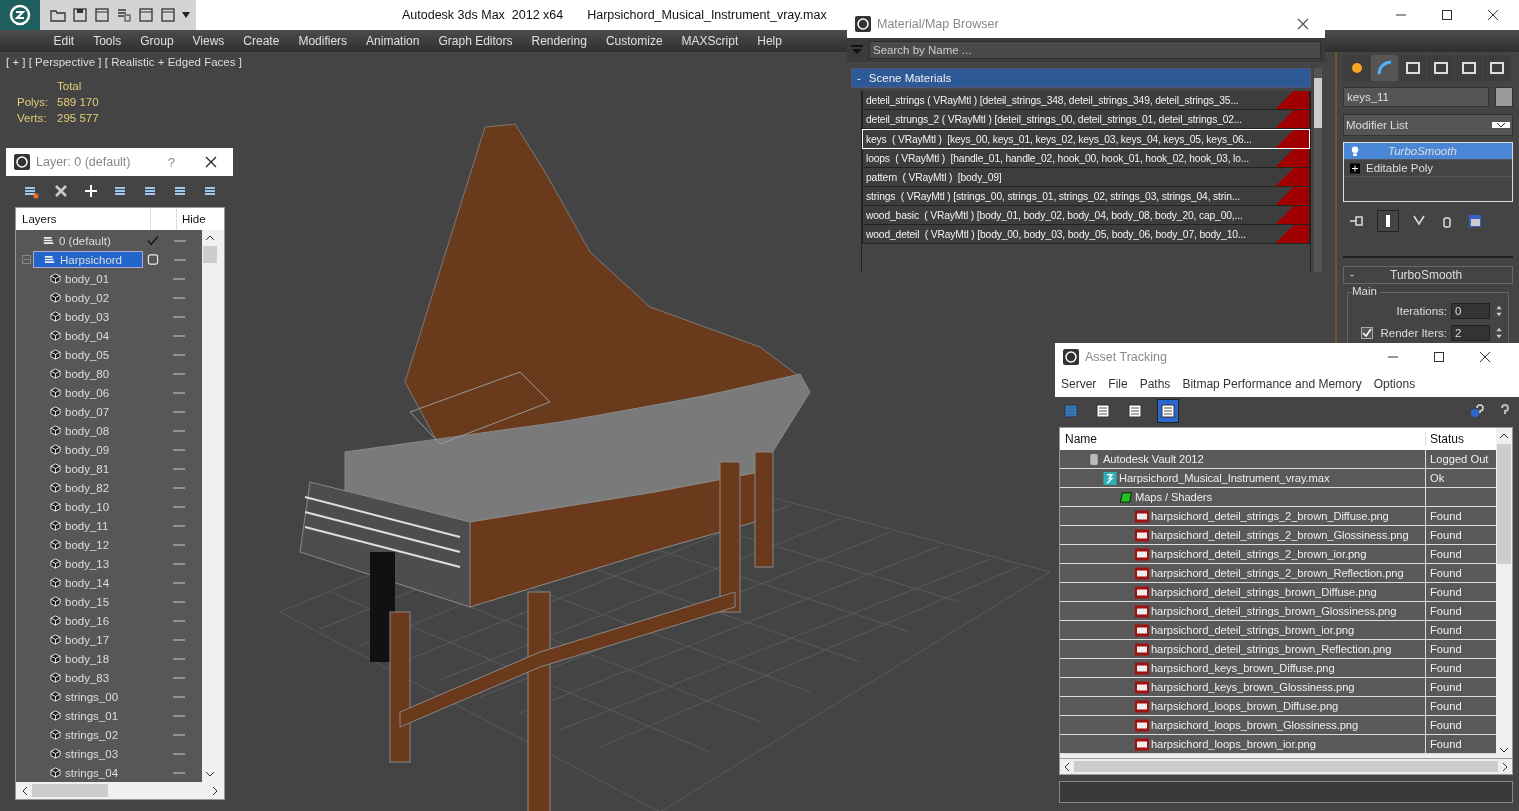  What do you see at coordinates (1355, 151) in the screenshot?
I see `light-bulb-icon` at bounding box center [1355, 151].